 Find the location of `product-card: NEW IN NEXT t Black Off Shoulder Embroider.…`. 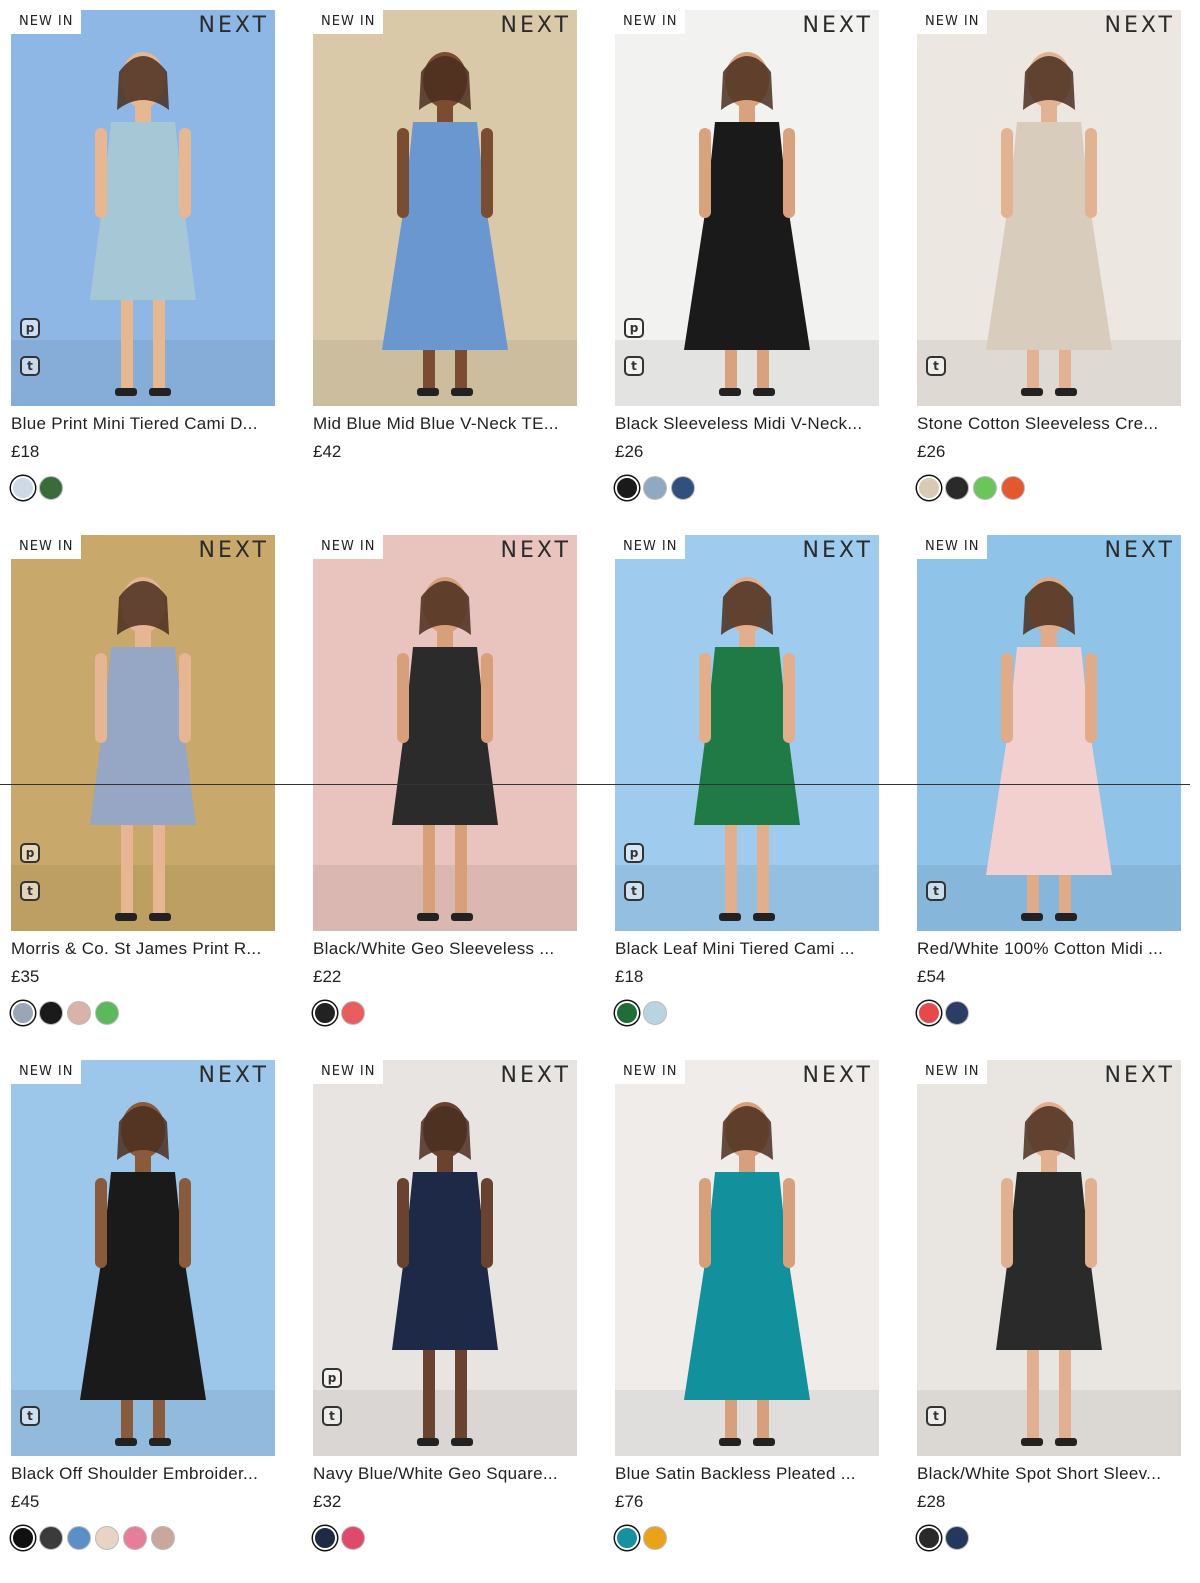

product-card: NEW IN NEXT t Black Off Shoulder Embroider.… is located at coordinates (143, 1310).